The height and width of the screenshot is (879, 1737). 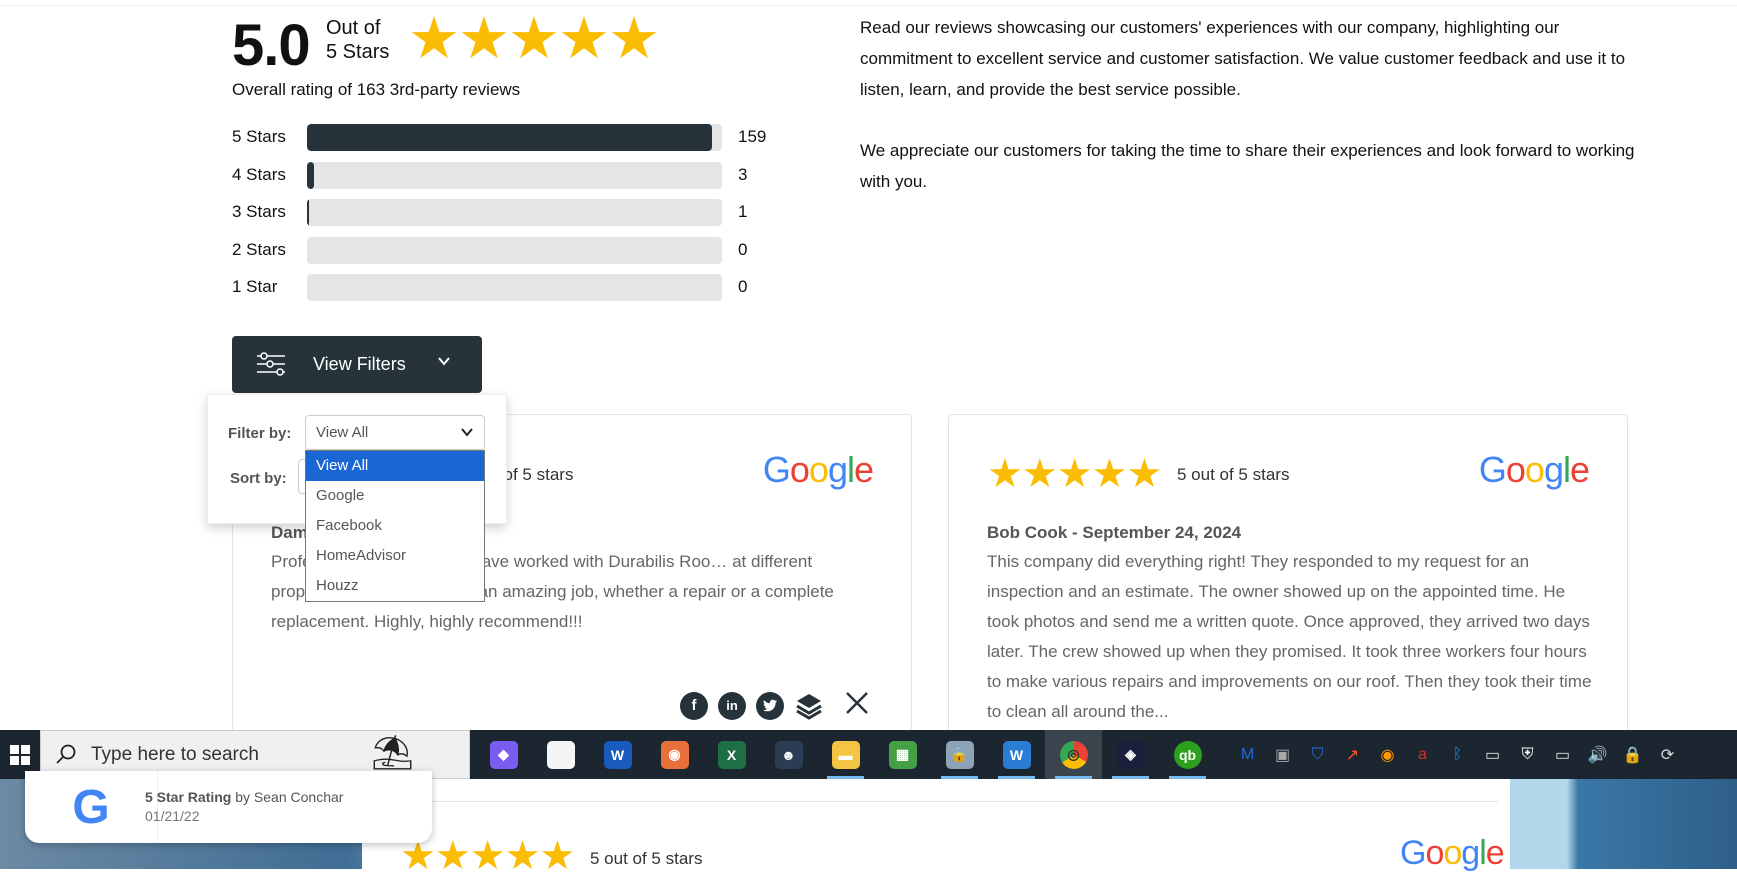 I want to click on search-icon, so click(x=66, y=756).